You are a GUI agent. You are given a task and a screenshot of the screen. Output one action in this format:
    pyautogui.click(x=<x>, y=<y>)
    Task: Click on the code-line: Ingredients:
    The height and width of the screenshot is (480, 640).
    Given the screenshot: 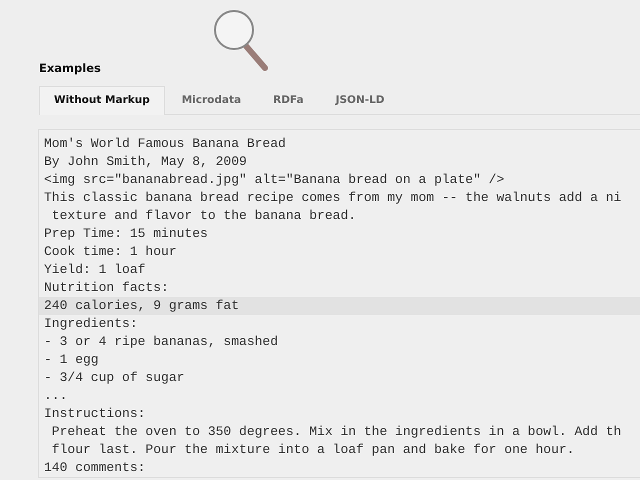 What is the action you would take?
    pyautogui.click(x=91, y=324)
    